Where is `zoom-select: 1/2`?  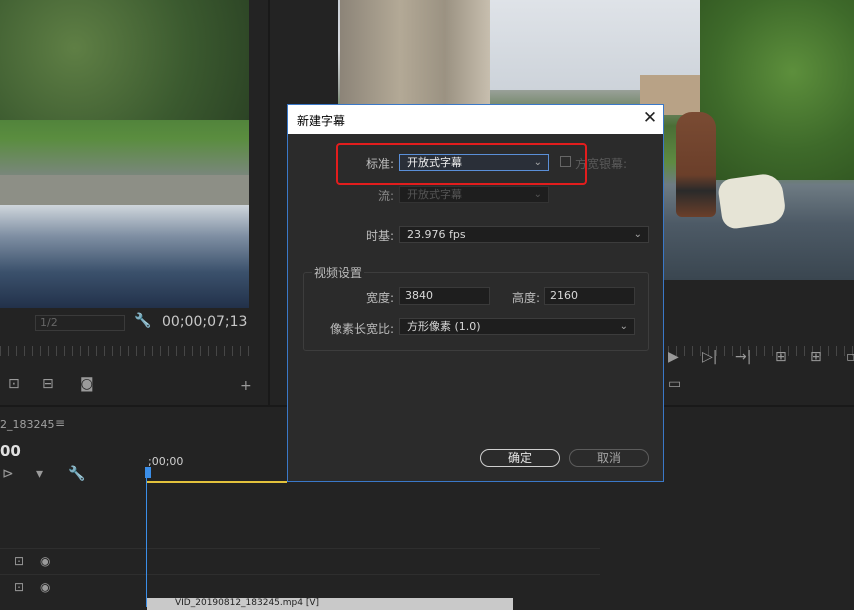 zoom-select: 1/2 is located at coordinates (80, 323).